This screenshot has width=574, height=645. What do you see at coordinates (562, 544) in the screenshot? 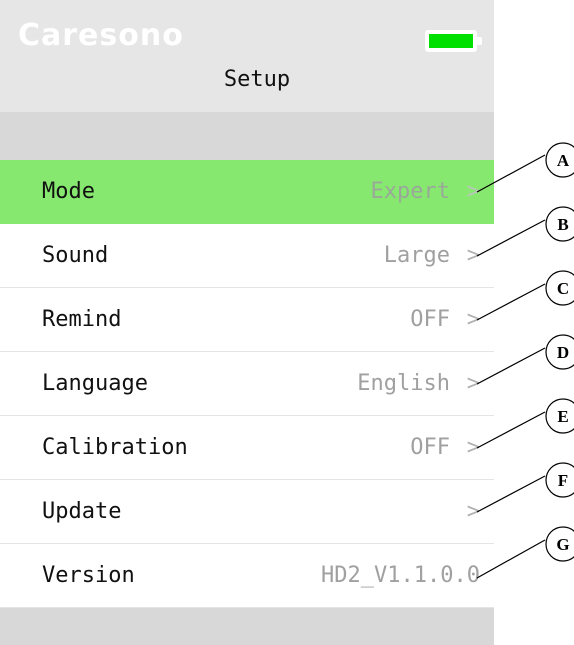
I see `callout-label: G` at bounding box center [562, 544].